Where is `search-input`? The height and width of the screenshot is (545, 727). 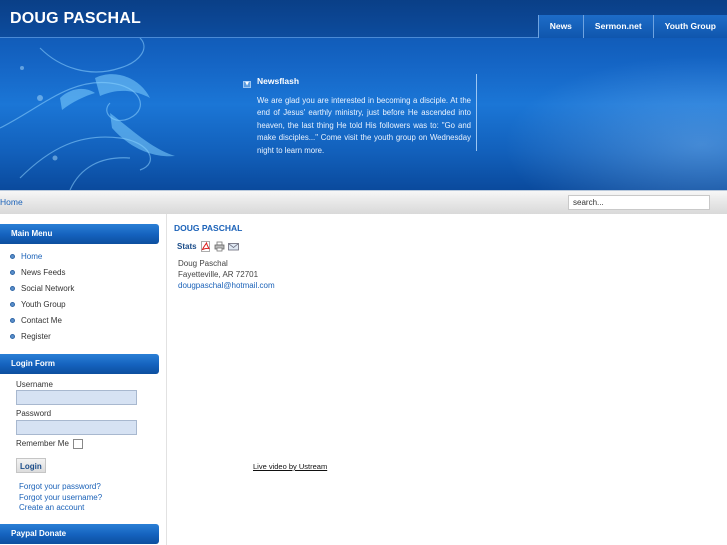 search-input is located at coordinates (639, 202).